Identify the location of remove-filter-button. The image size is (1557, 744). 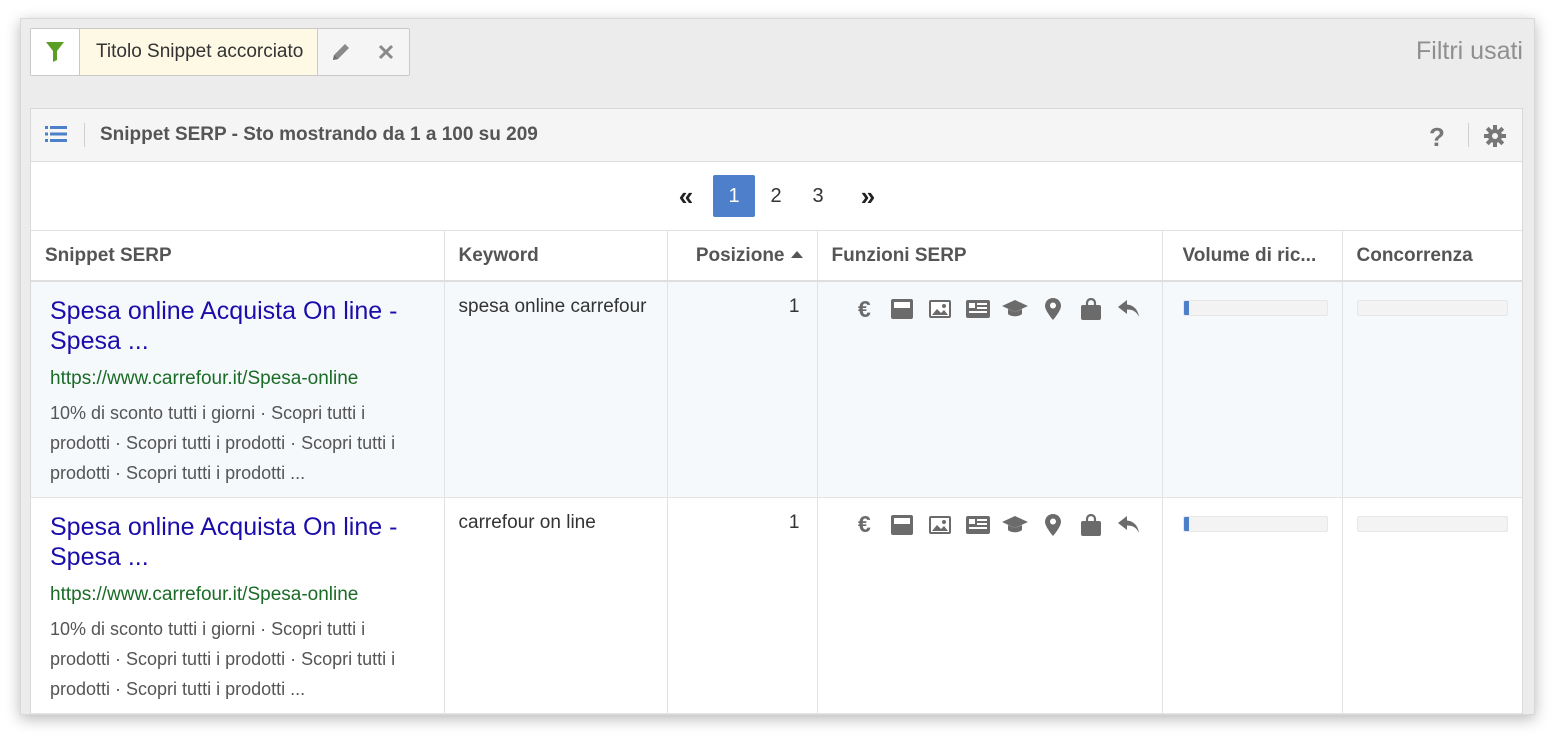
(386, 52).